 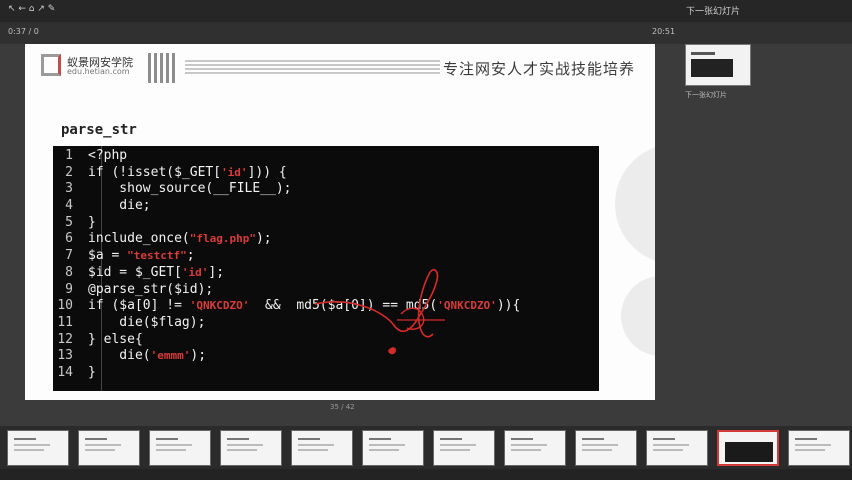 I want to click on header-stripes, so click(x=312, y=67).